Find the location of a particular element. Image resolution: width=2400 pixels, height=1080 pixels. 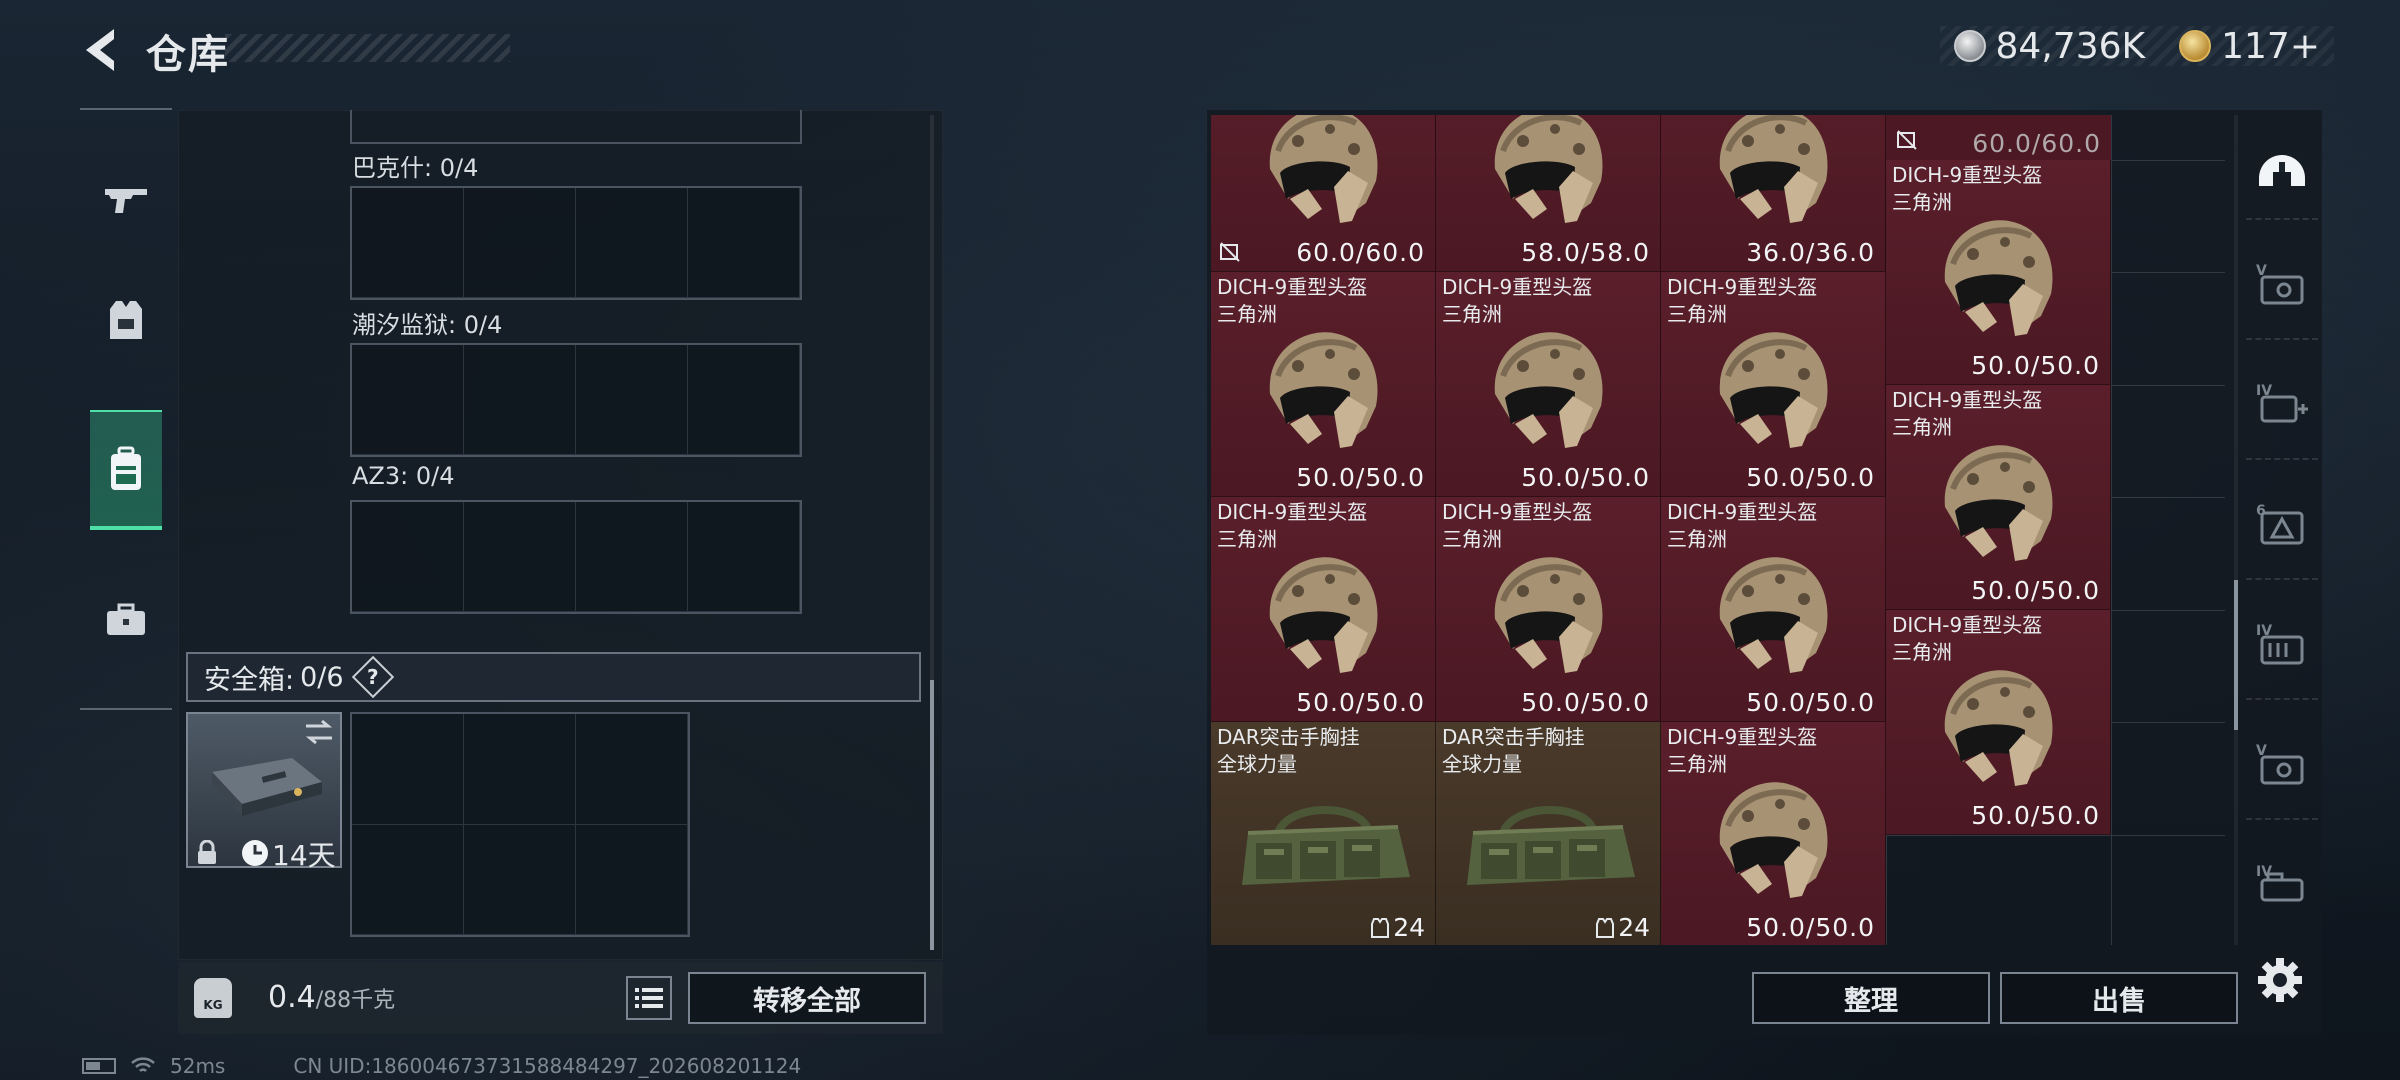

nav-item-weapons is located at coordinates (126, 200).